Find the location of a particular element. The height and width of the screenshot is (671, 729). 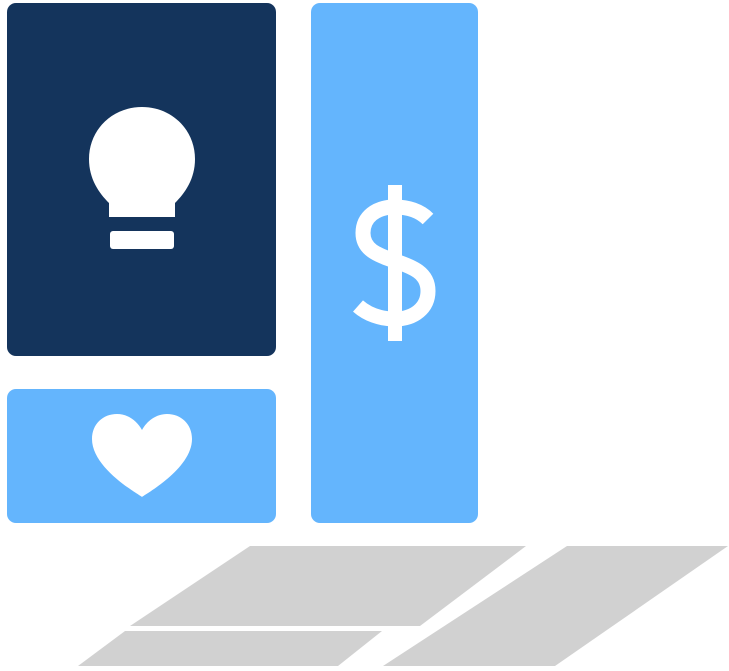

shadow-heart-tile is located at coordinates (230, 648).